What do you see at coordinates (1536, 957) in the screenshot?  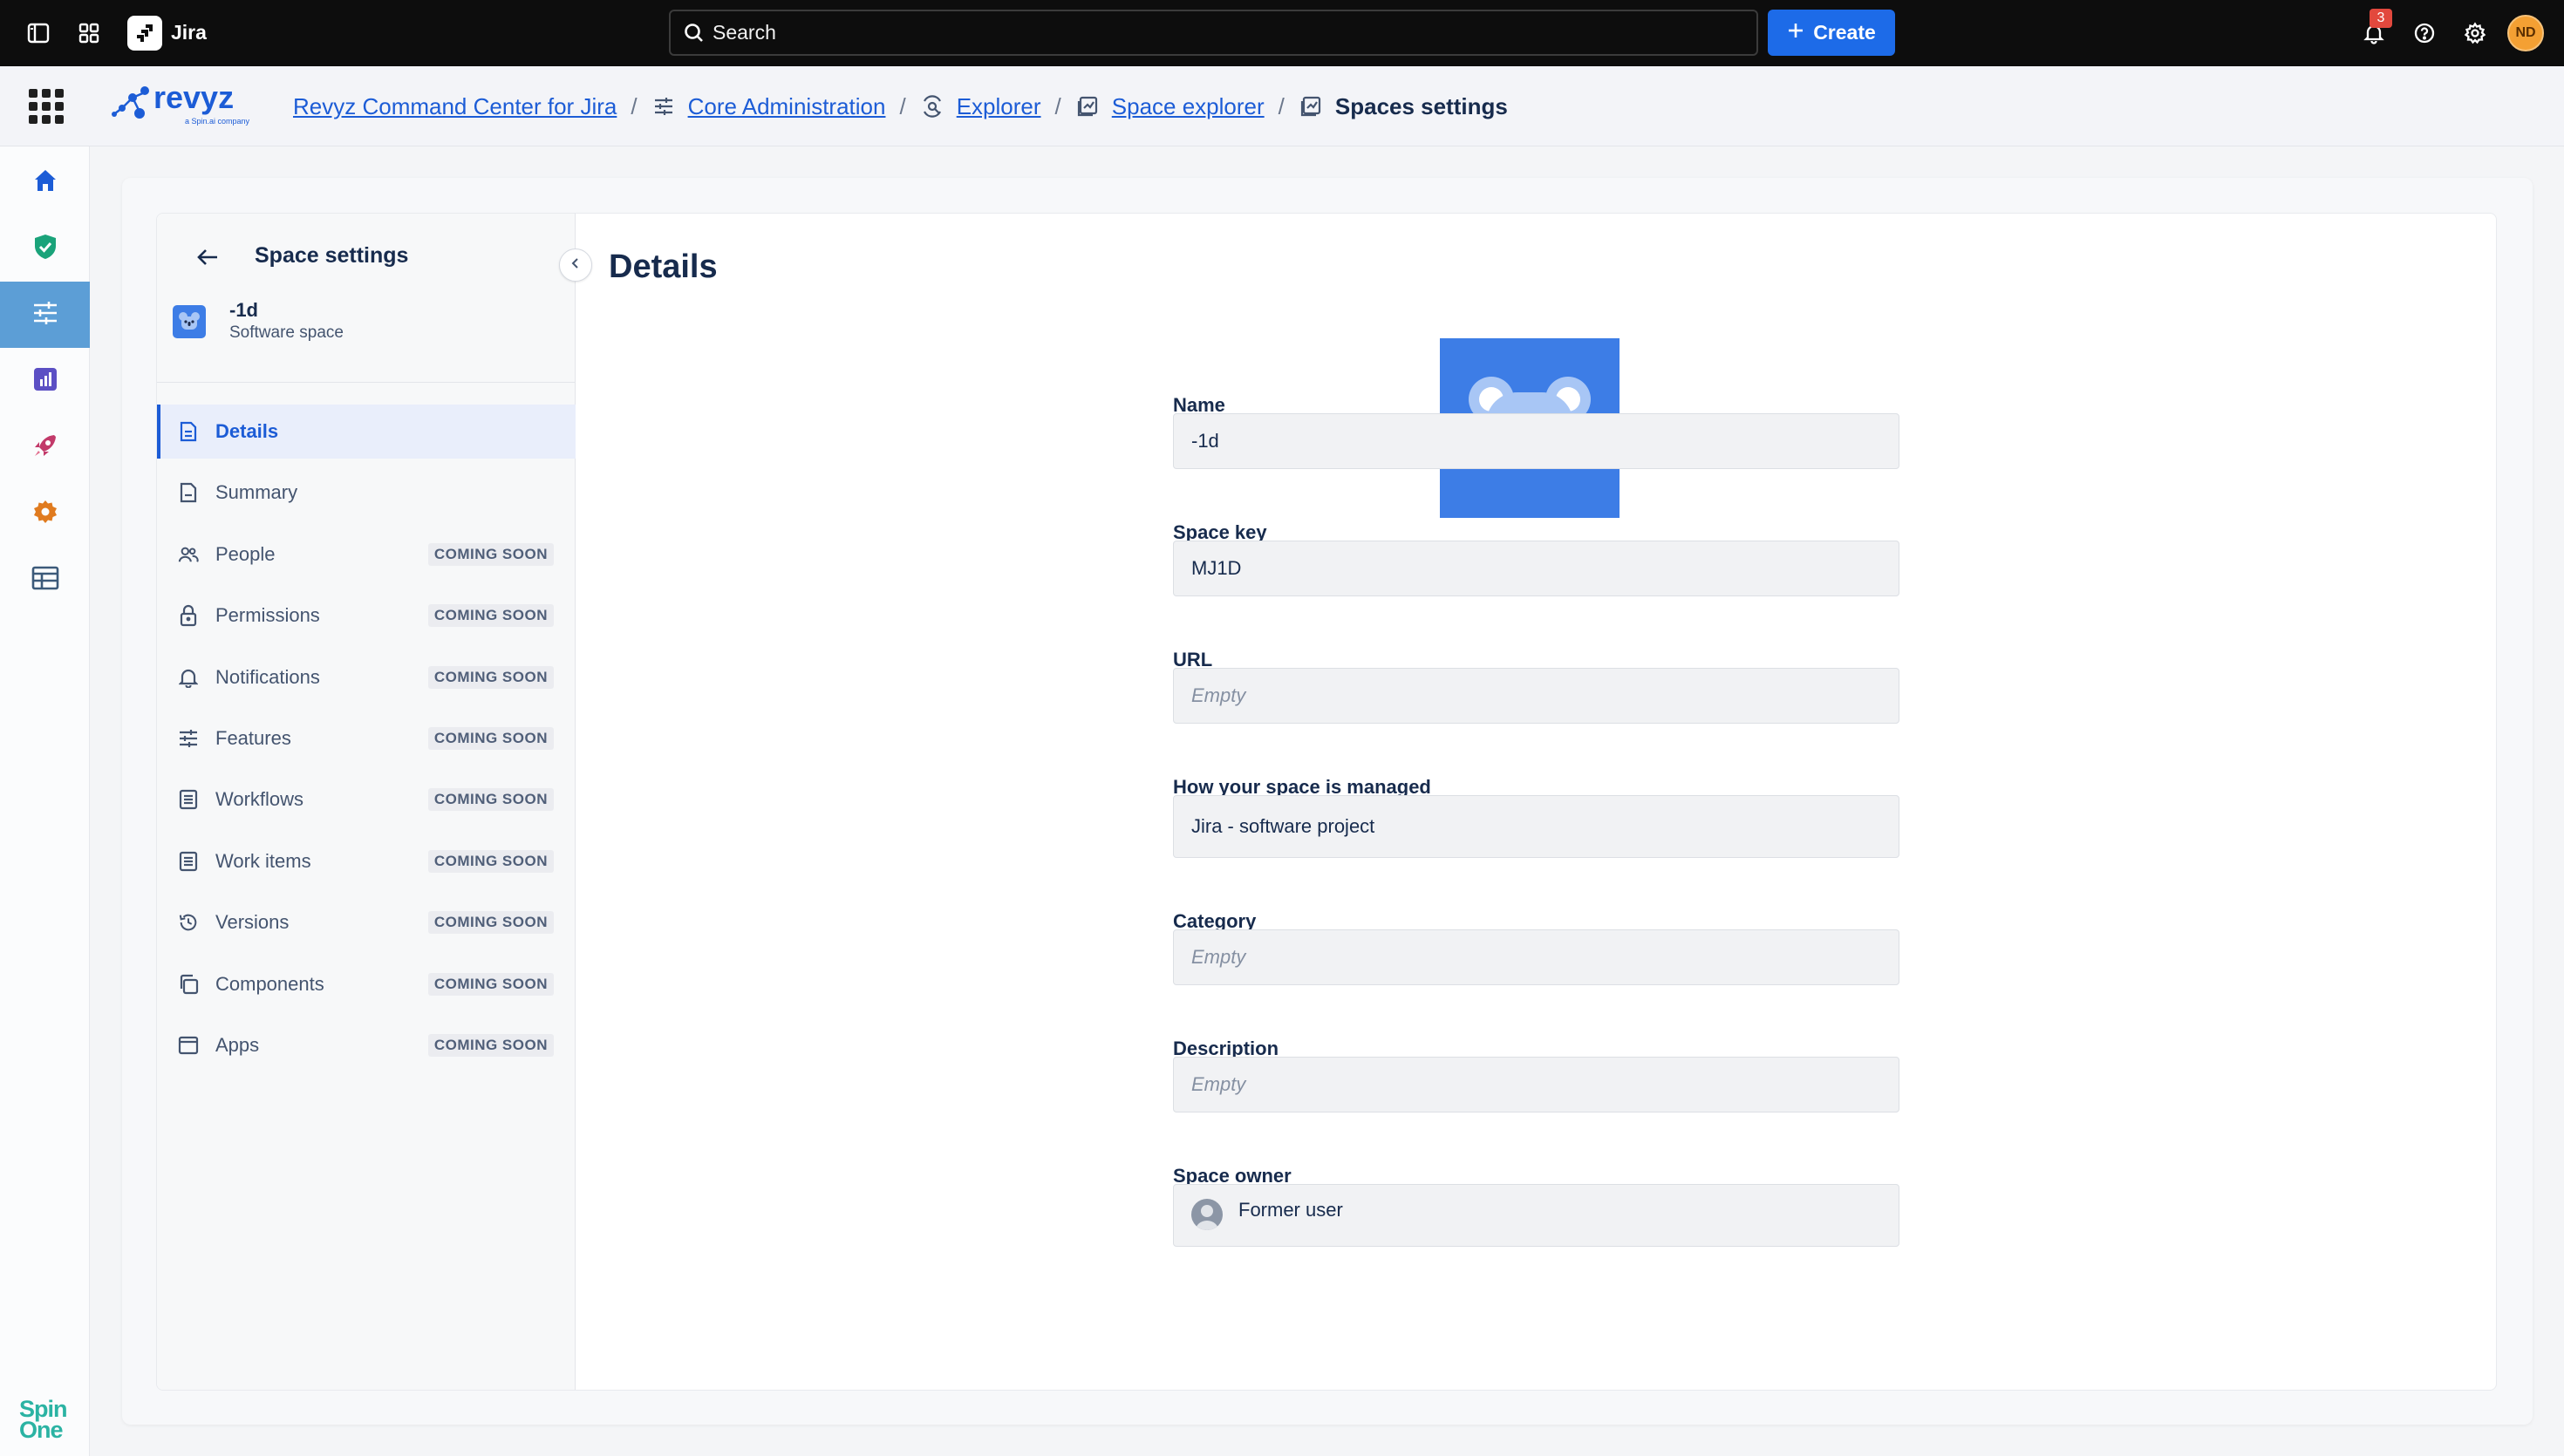 I see `category-field: Empty` at bounding box center [1536, 957].